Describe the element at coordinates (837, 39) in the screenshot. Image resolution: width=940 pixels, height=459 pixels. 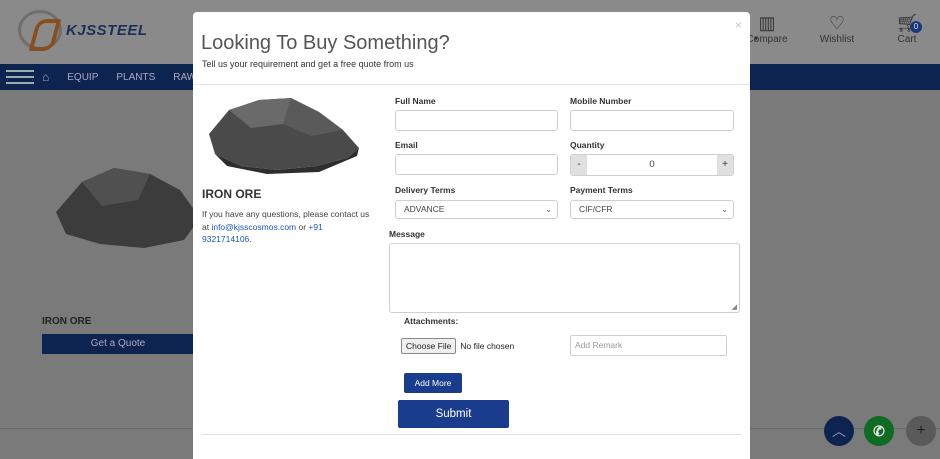
I see `wishlist-label: Wishlist` at that location.